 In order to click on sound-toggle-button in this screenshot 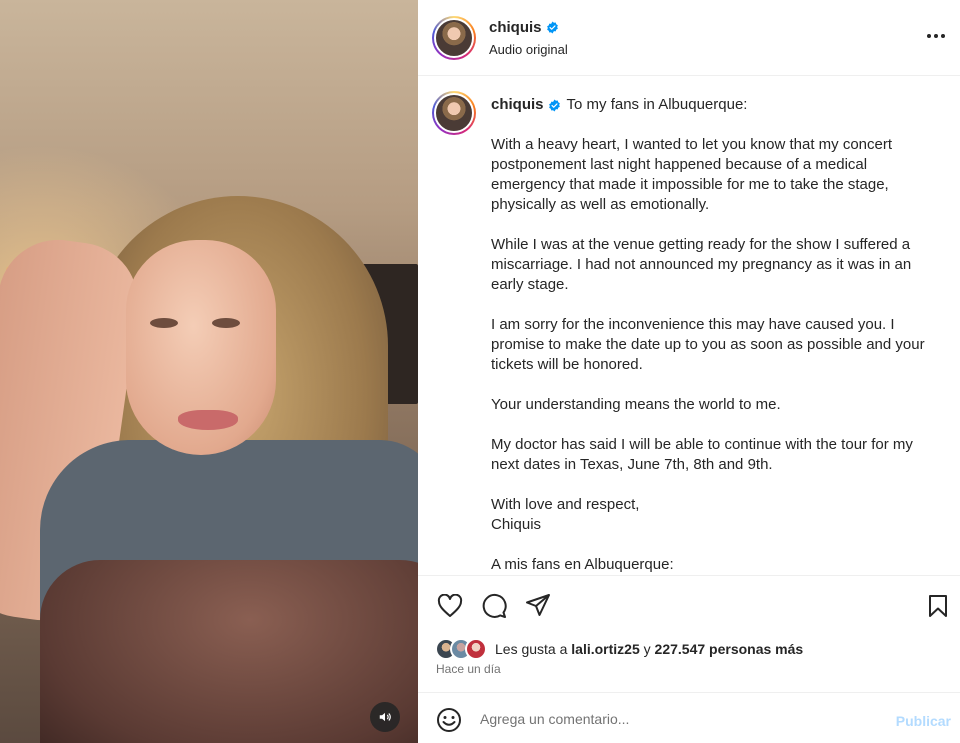, I will do `click(385, 717)`.